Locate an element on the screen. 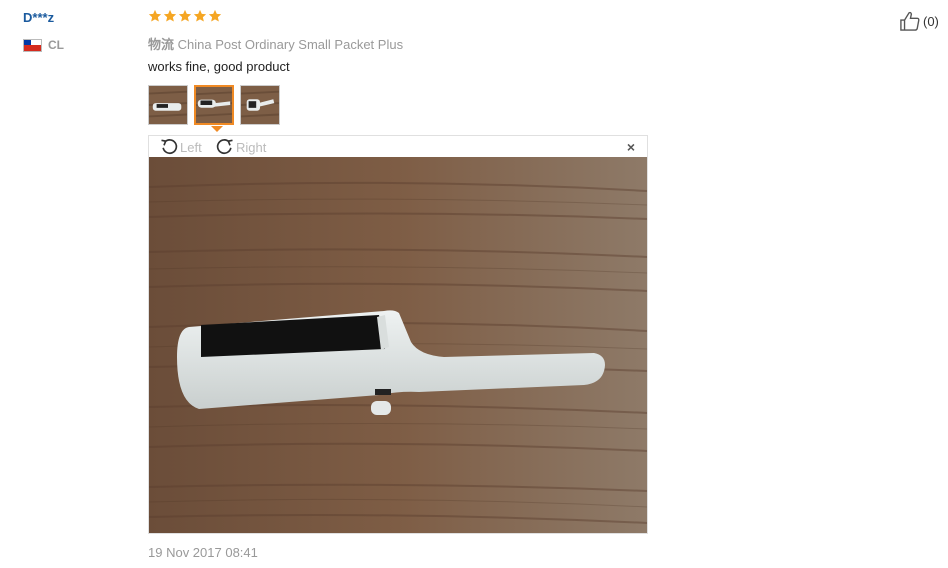 The width and height of the screenshot is (948, 568). rotate-right-icon is located at coordinates (224, 146).